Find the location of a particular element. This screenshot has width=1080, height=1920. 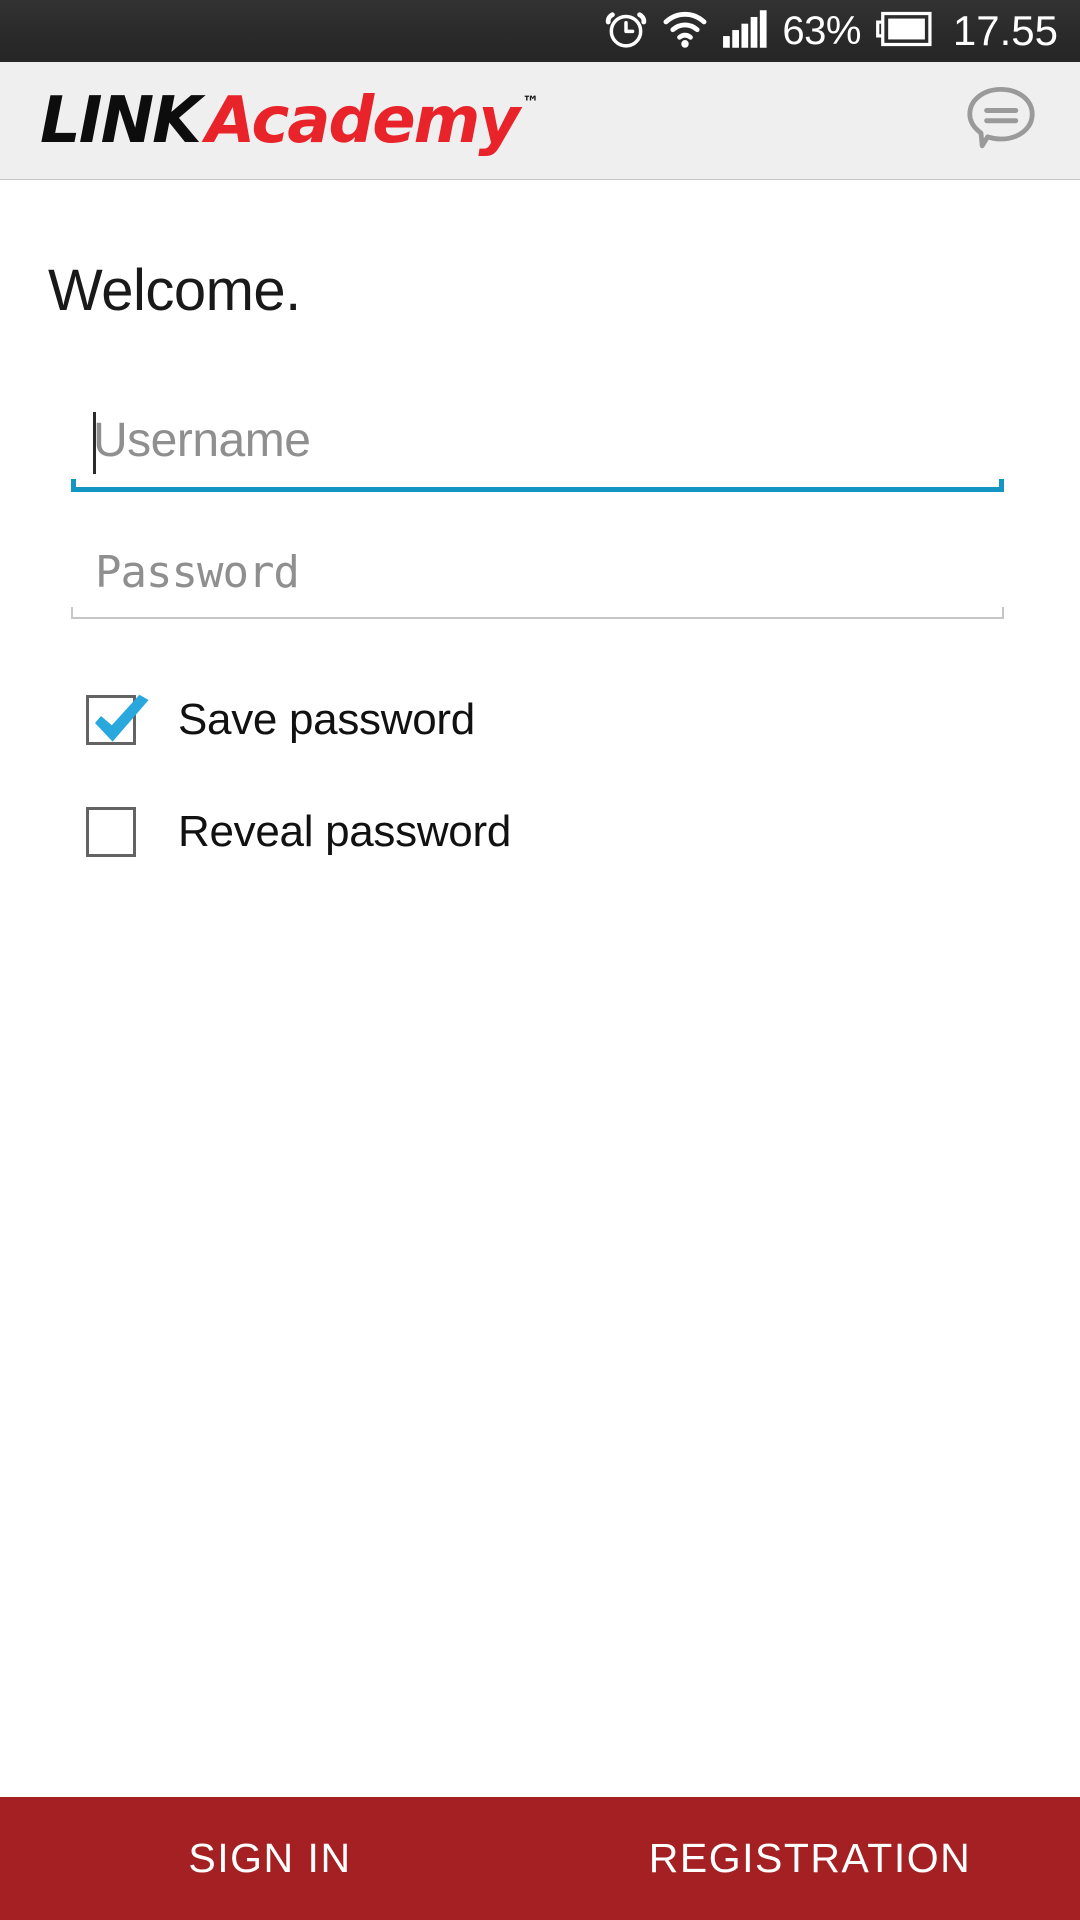

reveal-password-row: Reveal password is located at coordinates (549, 831).